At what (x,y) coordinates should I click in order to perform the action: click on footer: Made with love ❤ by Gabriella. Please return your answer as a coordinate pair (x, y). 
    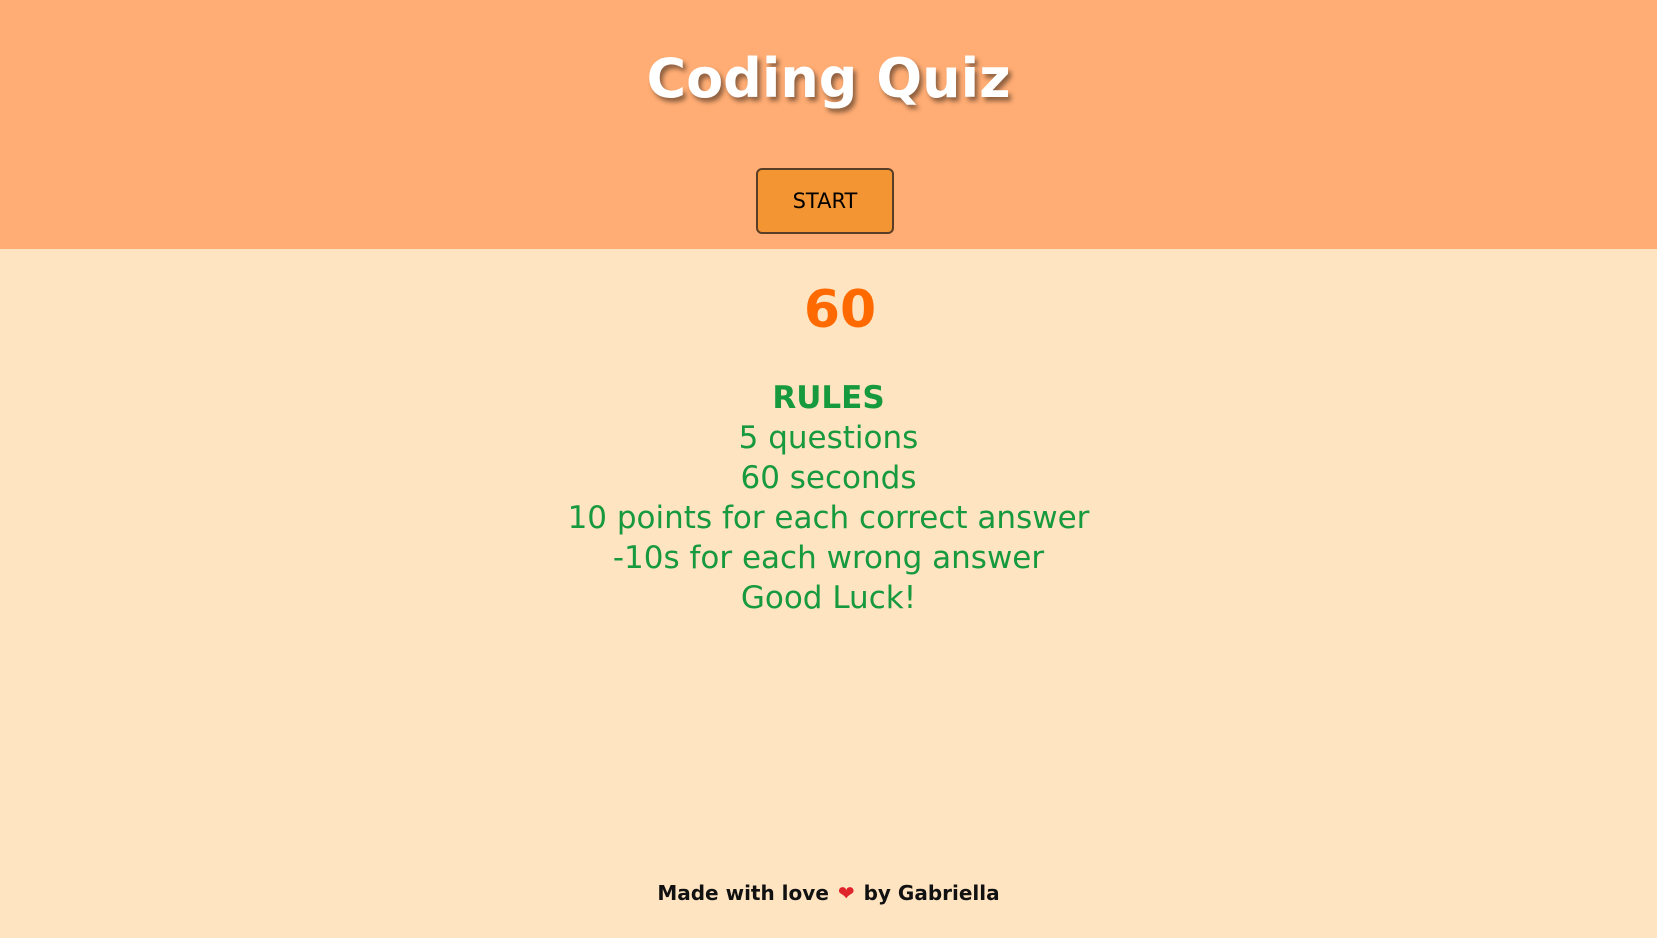
    Looking at the image, I should click on (828, 893).